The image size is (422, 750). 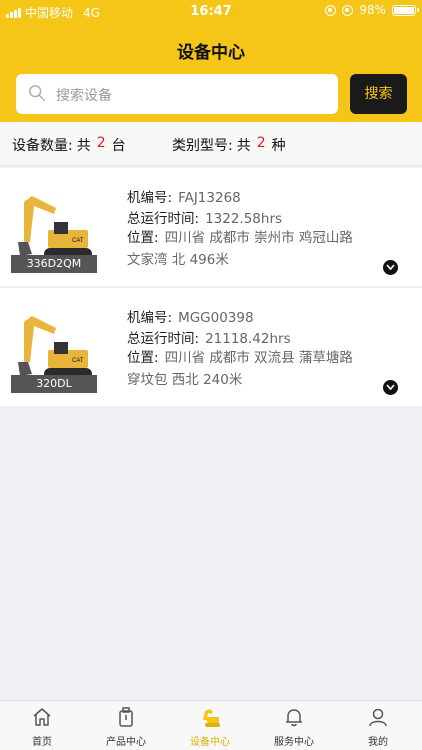 I want to click on lock-rotation-icon, so click(x=331, y=10).